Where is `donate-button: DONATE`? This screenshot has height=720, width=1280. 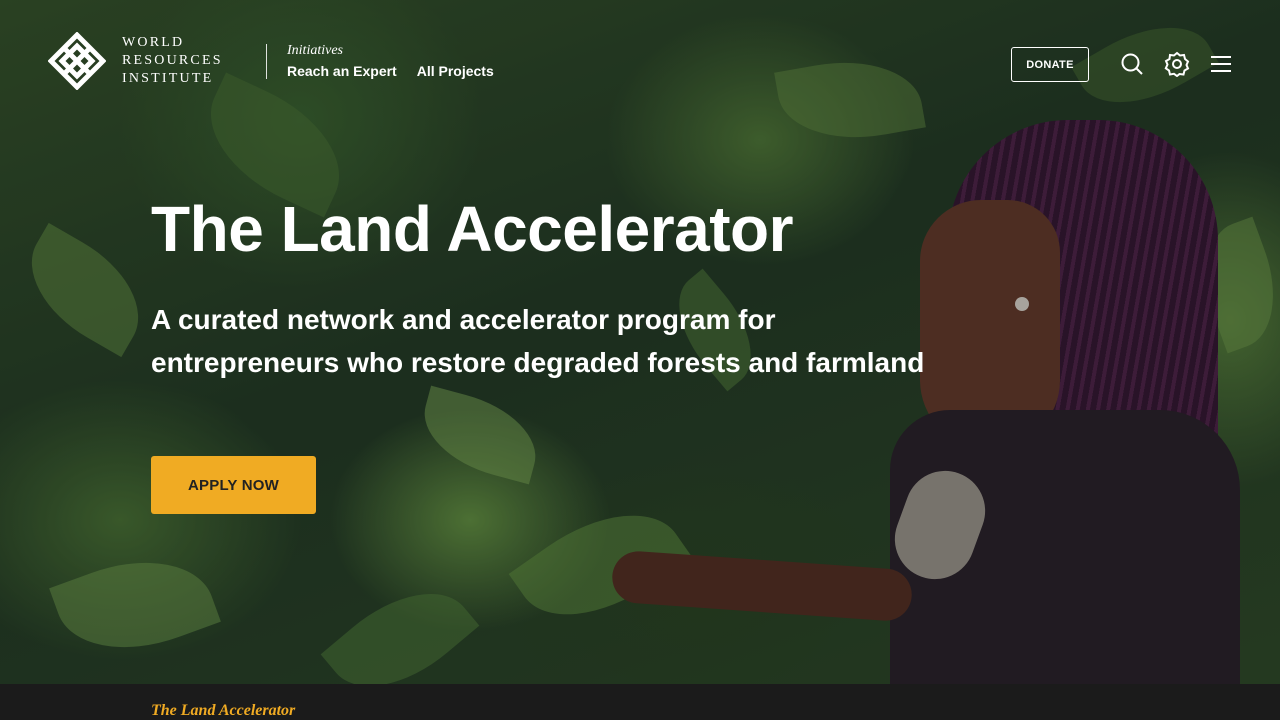 donate-button: DONATE is located at coordinates (1050, 64).